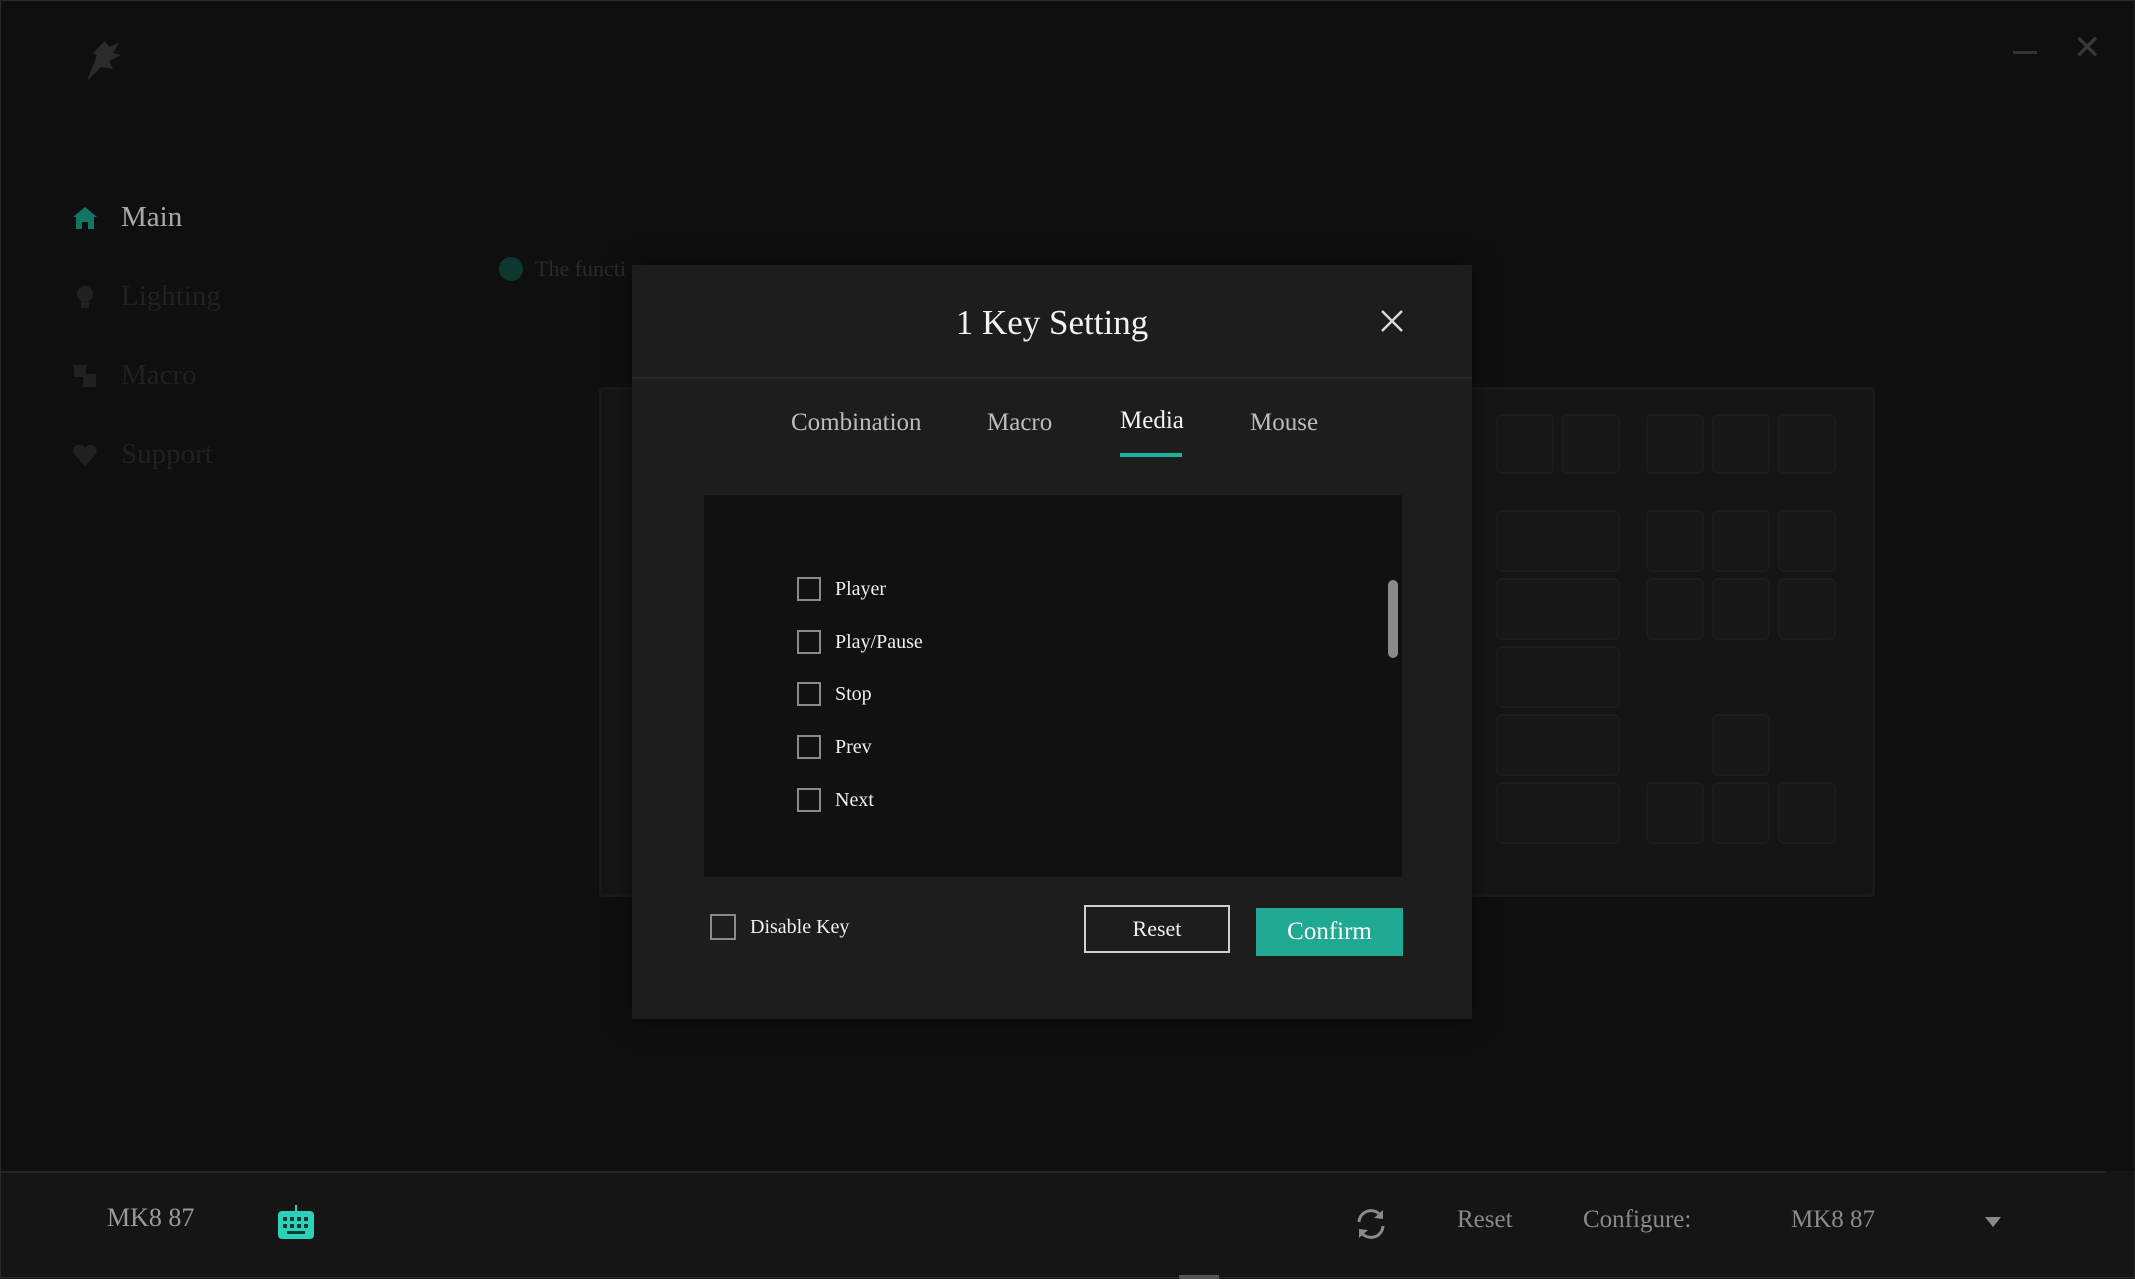 The image size is (2135, 1279). I want to click on media-options-list: Player Play/Pause Stop Prev Next, so click(1053, 686).